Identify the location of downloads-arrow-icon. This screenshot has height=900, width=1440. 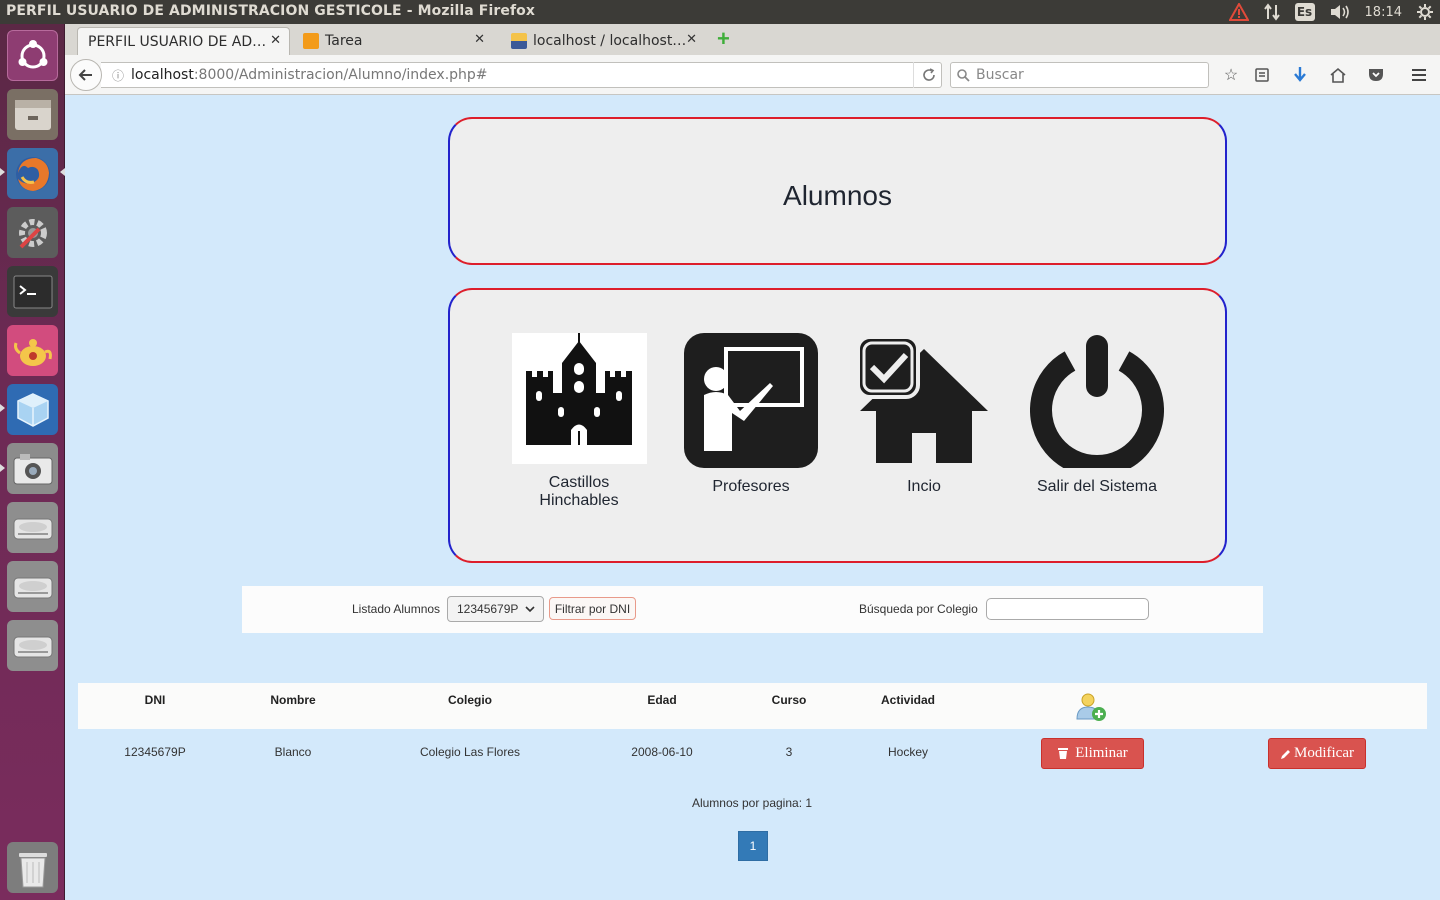
(1300, 75).